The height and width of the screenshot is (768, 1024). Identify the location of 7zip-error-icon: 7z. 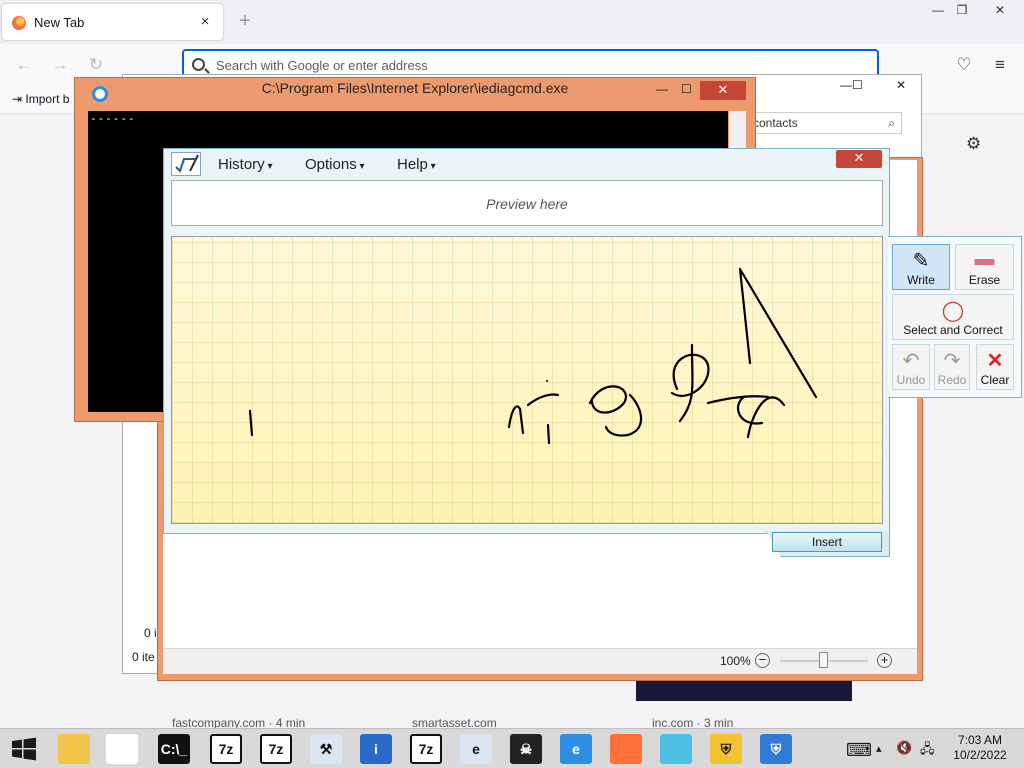
(426, 749).